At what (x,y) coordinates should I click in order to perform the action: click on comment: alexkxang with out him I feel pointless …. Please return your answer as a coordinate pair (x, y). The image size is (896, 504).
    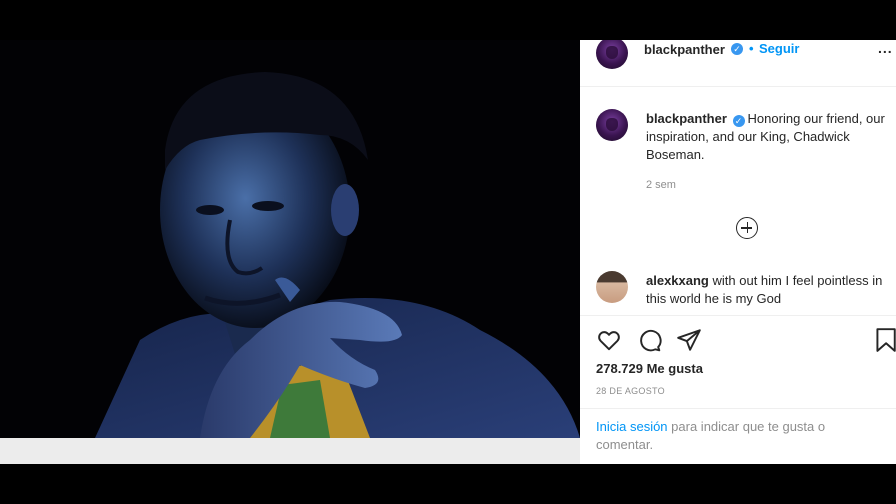
    Looking at the image, I should click on (766, 290).